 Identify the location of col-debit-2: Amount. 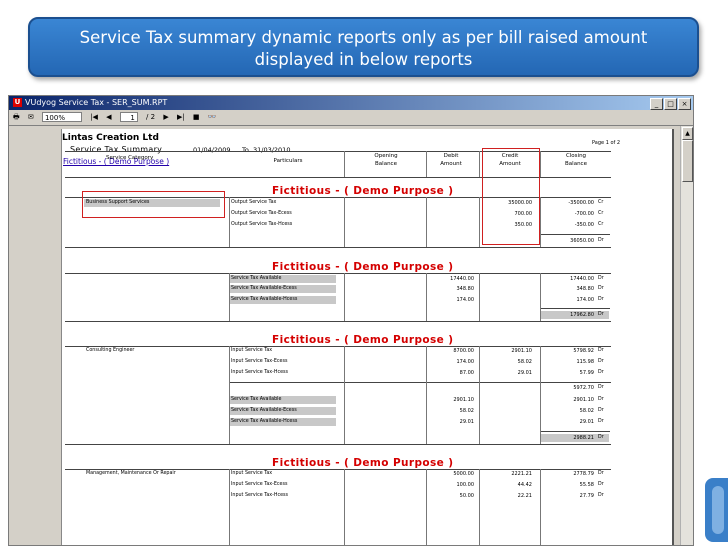
(451, 164).